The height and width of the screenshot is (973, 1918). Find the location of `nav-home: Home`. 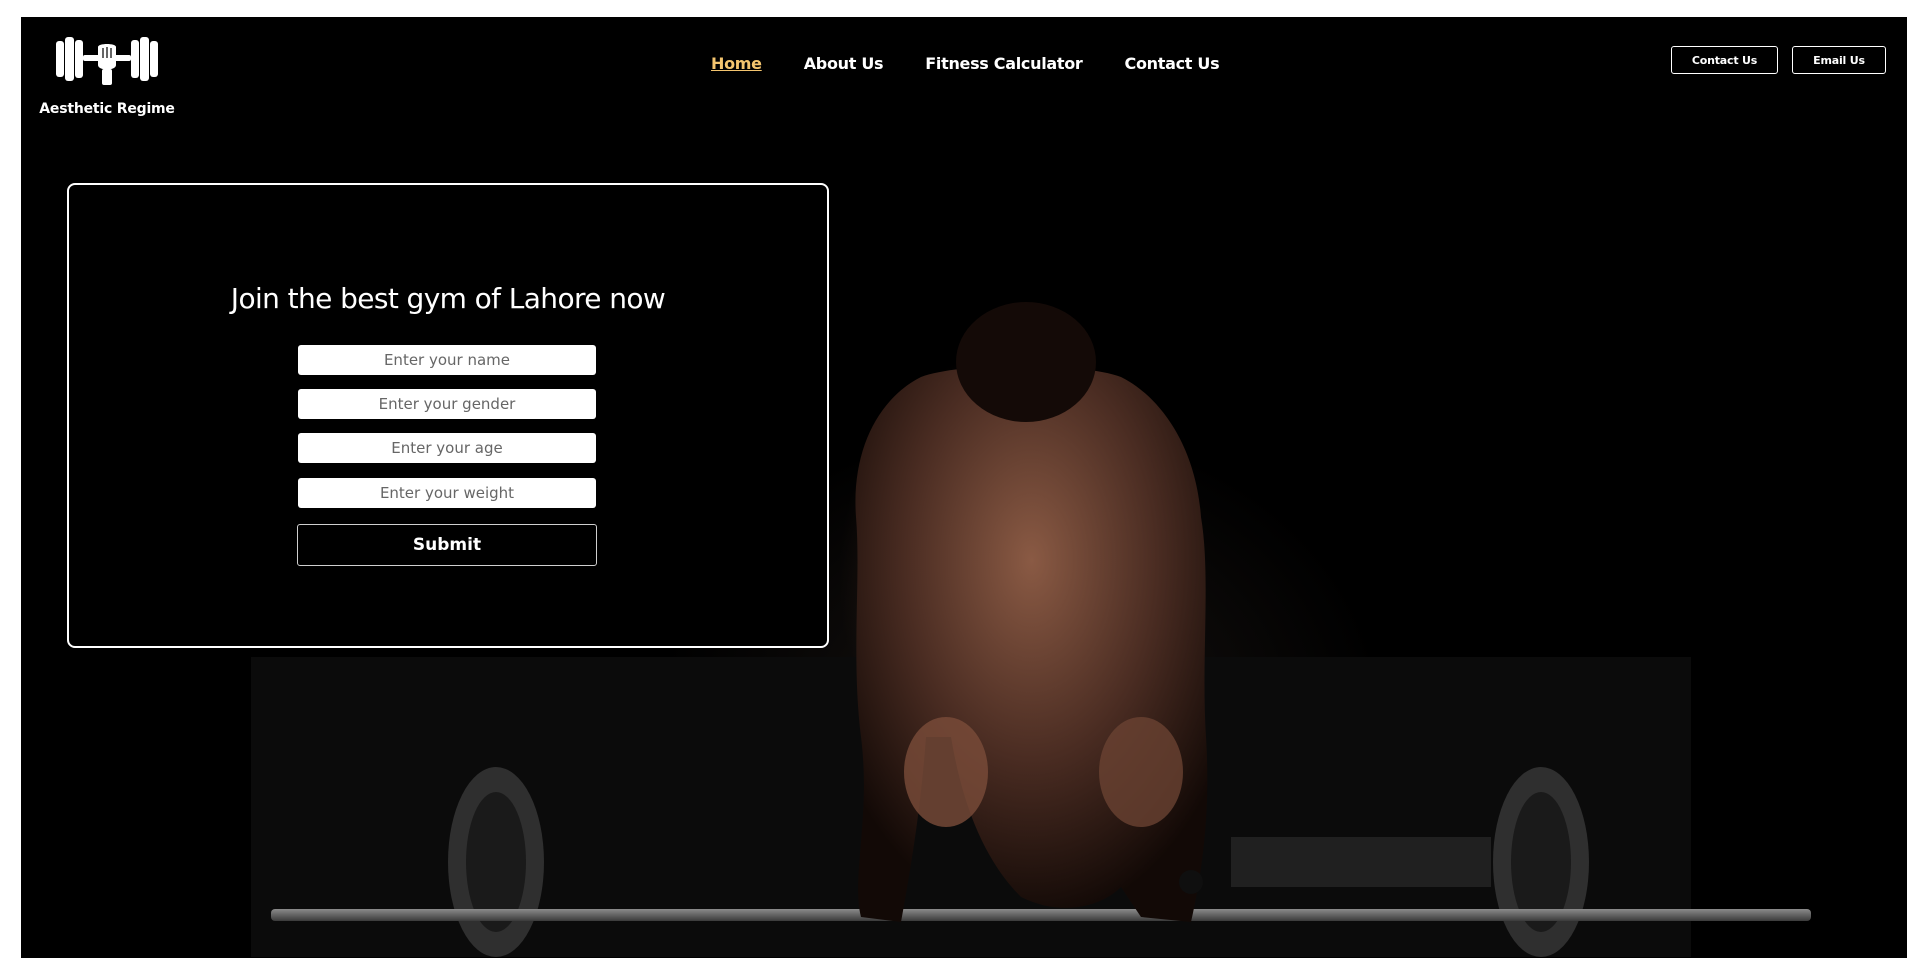

nav-home: Home is located at coordinates (736, 63).